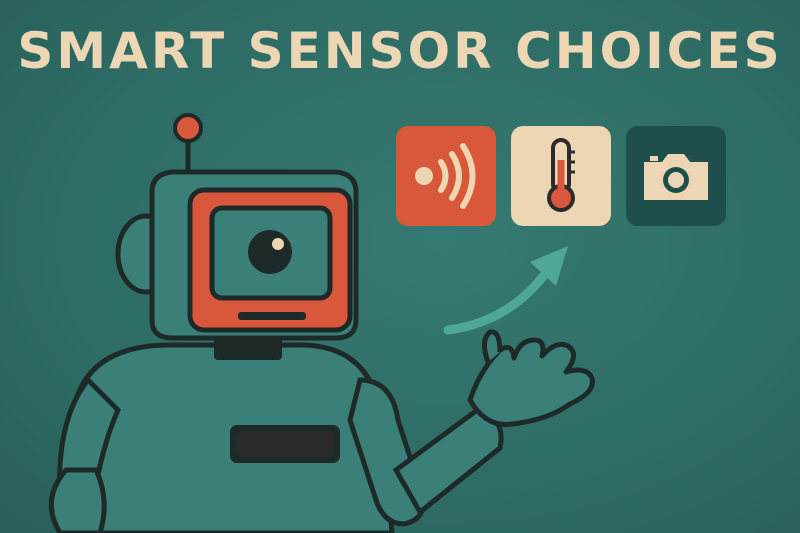 Image resolution: width=800 pixels, height=533 pixels. I want to click on curved-arrow-icon, so click(505, 290).